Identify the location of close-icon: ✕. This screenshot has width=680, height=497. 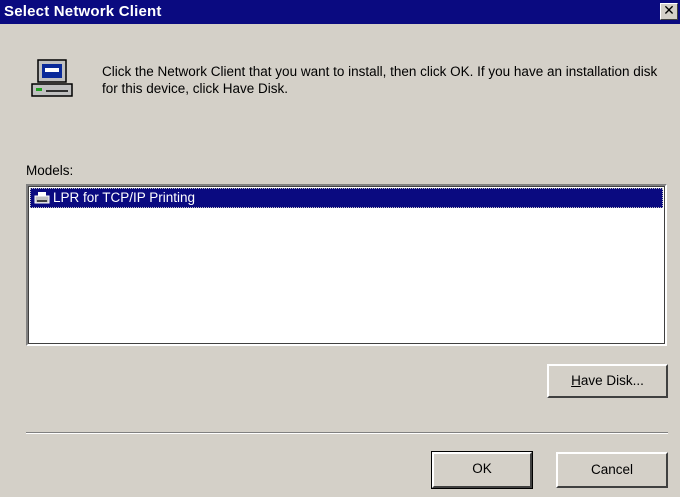
(669, 11).